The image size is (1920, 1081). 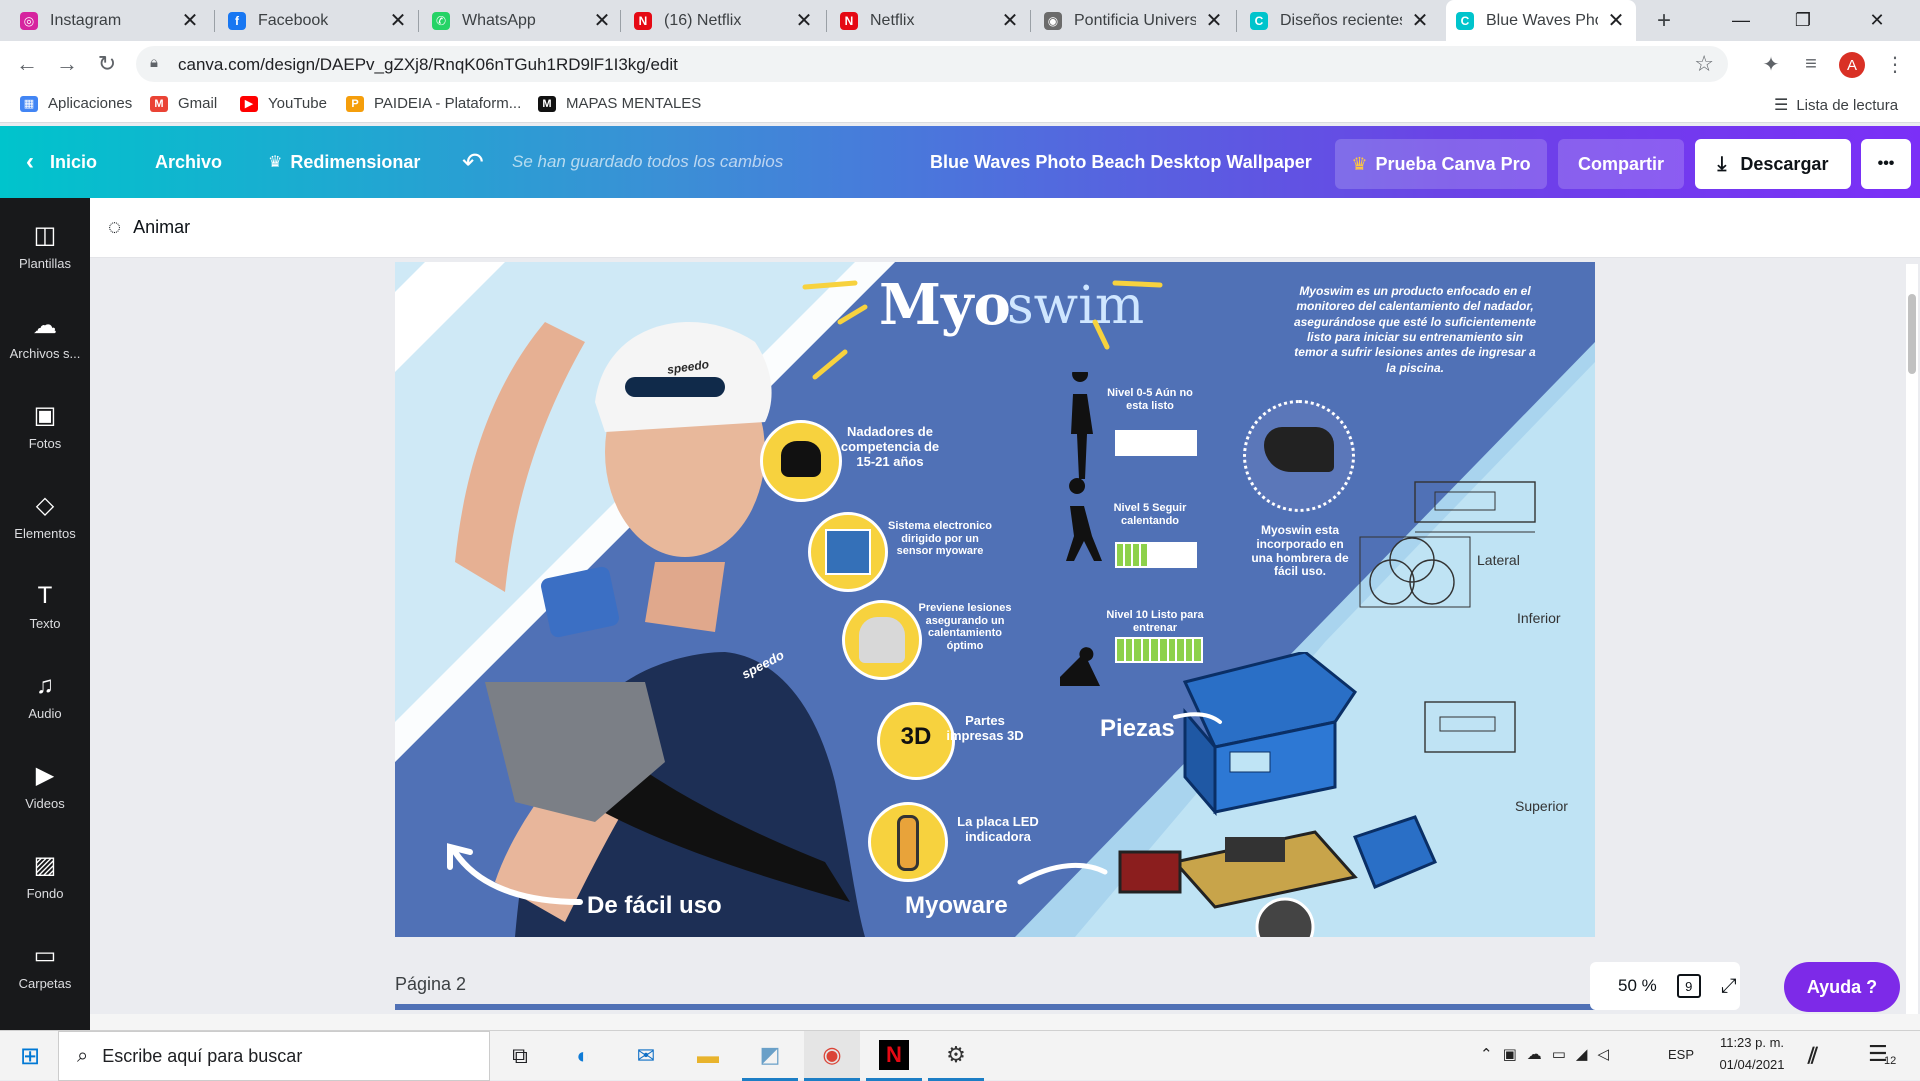 What do you see at coordinates (274, 1056) in the screenshot?
I see `taskbar-search: ⌕ Escribe aquí para buscar` at bounding box center [274, 1056].